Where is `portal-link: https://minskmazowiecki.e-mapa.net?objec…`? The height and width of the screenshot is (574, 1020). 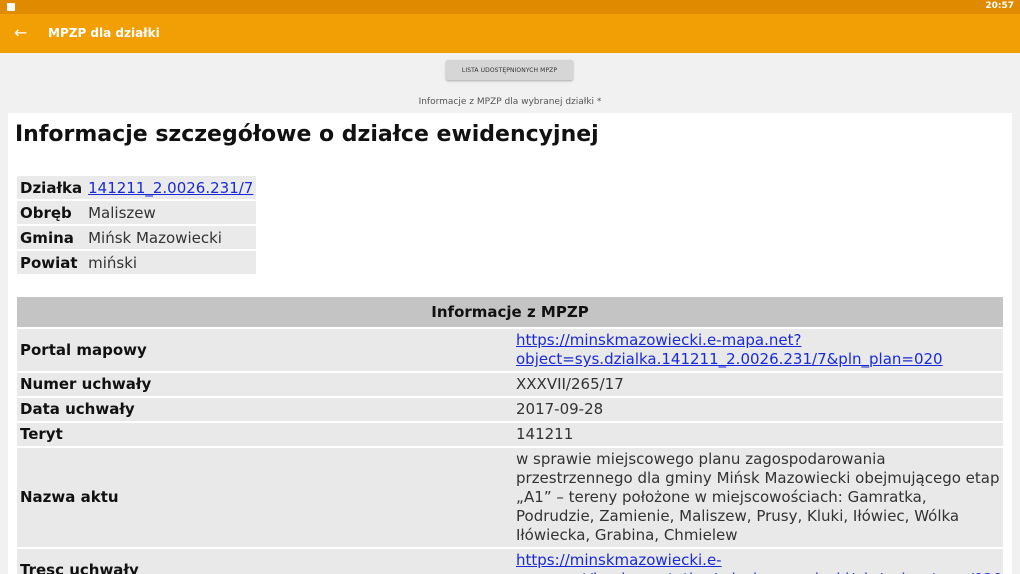 portal-link: https://minskmazowiecki.e-mapa.net?objec… is located at coordinates (729, 349).